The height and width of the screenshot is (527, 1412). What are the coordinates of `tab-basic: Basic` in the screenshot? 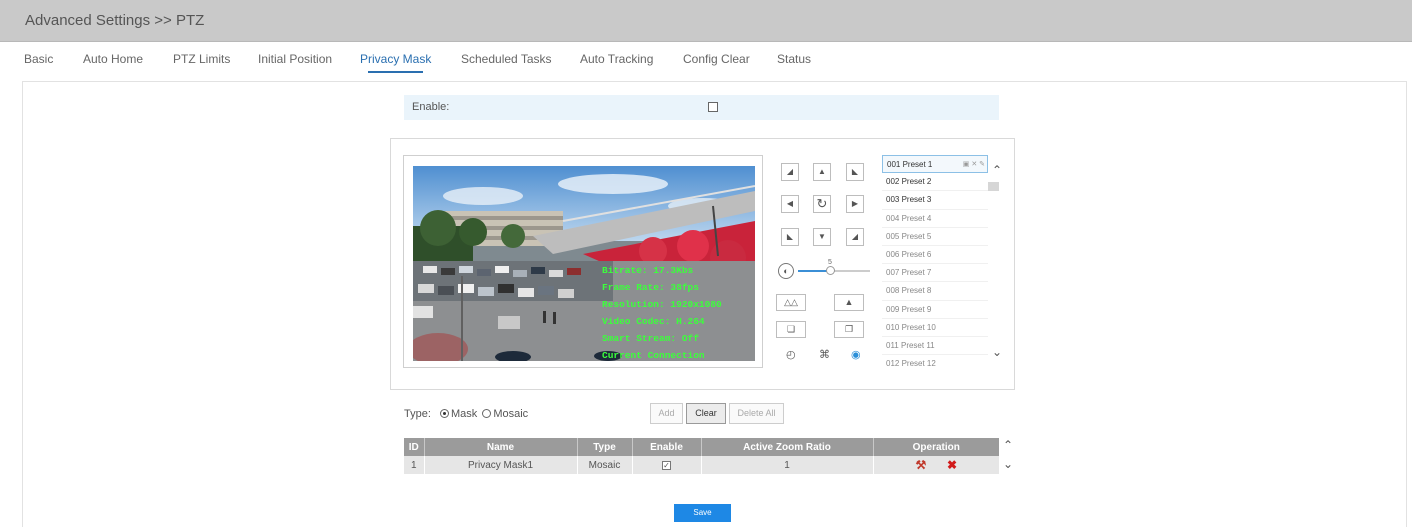 It's located at (38, 59).